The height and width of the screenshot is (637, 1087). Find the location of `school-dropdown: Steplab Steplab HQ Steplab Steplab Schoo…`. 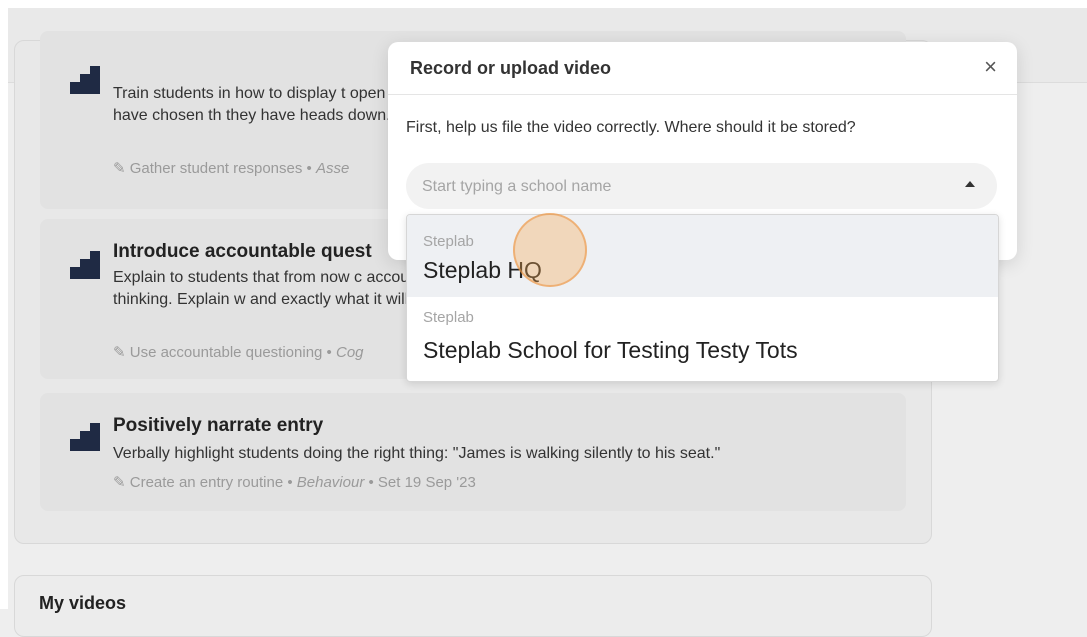

school-dropdown: Steplab Steplab HQ Steplab Steplab Schoo… is located at coordinates (702, 298).